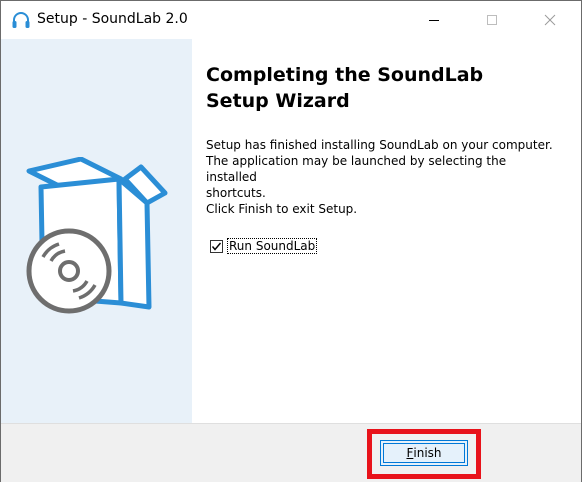 The image size is (582, 482). What do you see at coordinates (96, 251) in the screenshot?
I see `software-box-with-disc-icon` at bounding box center [96, 251].